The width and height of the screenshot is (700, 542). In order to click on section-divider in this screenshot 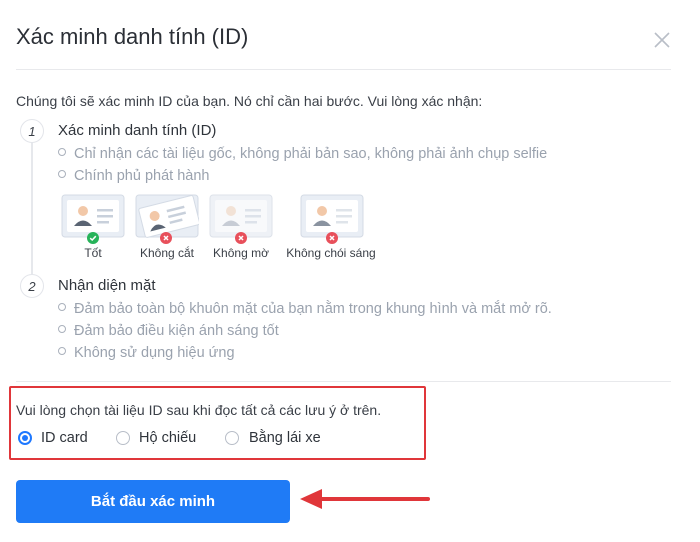, I will do `click(343, 381)`.